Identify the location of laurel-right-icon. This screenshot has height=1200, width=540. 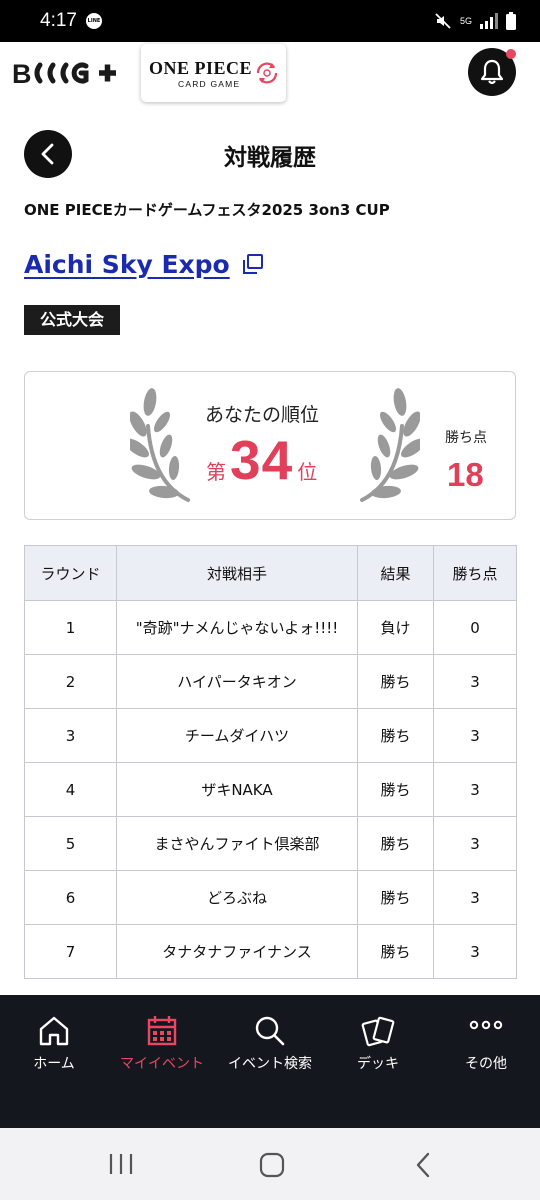
(390, 445).